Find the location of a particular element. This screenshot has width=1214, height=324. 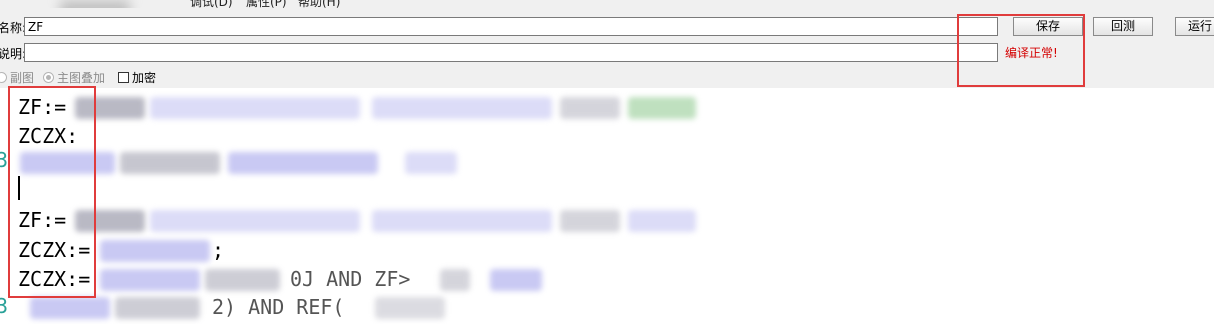

description-input is located at coordinates (511, 52).